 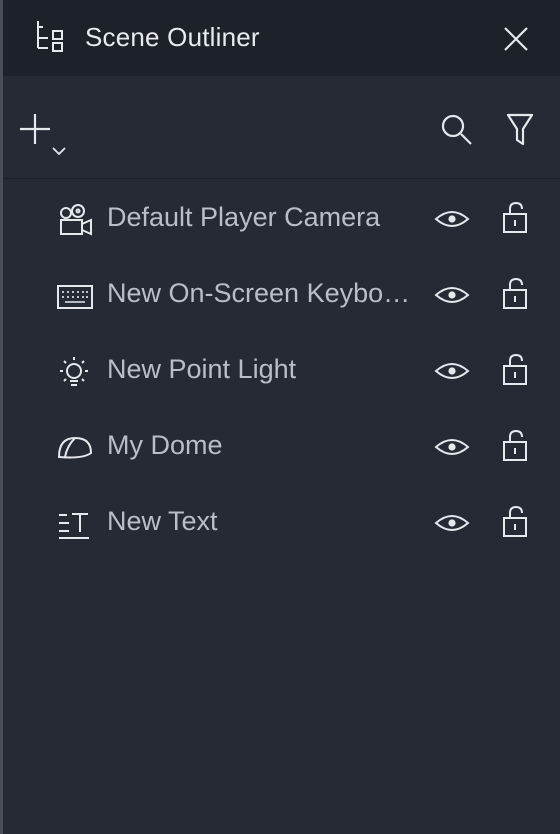 I want to click on list-item-label: New Text, so click(x=162, y=521).